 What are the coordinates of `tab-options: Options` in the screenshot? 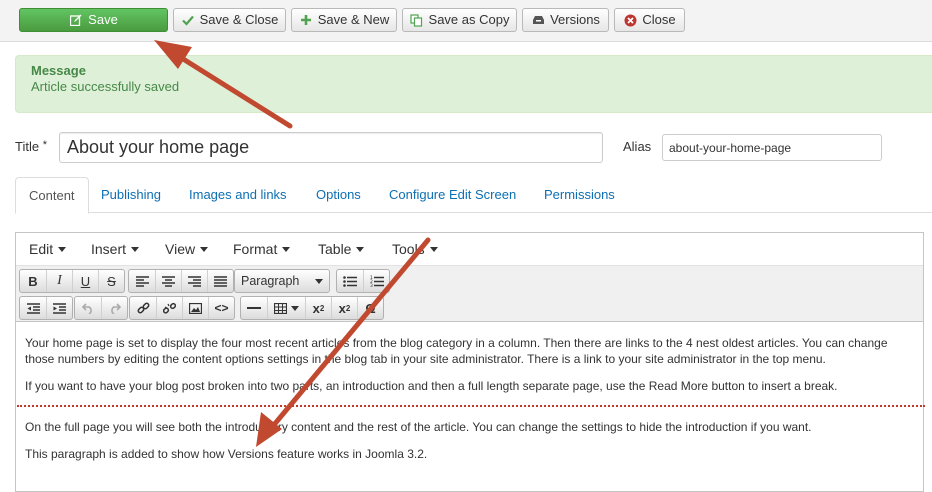 It's located at (338, 195).